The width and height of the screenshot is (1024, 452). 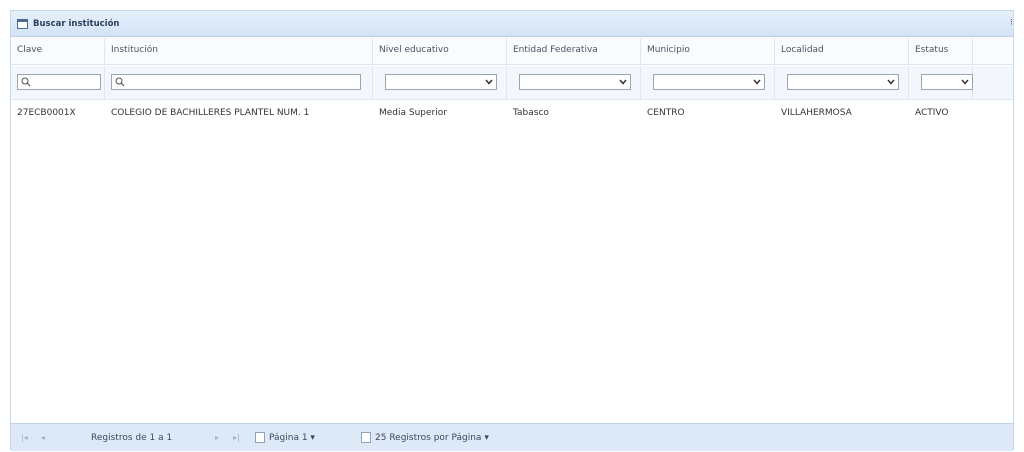 I want to click on column-header-nivel: Nivel educativo, so click(x=440, y=51).